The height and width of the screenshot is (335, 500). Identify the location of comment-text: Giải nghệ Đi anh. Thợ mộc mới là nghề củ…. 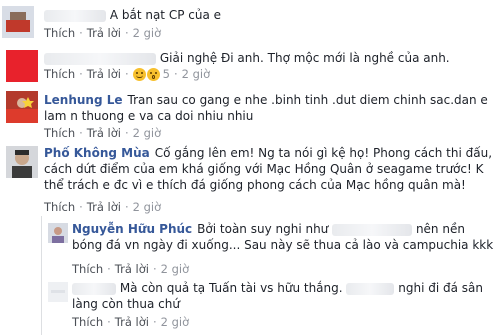
(304, 58).